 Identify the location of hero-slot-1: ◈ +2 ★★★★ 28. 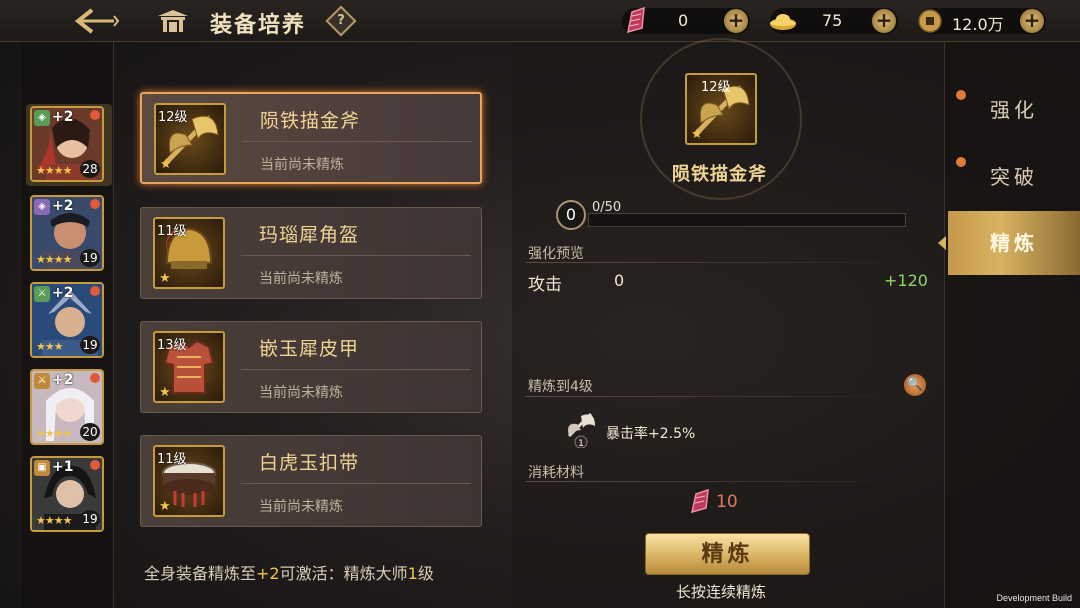
(69, 145).